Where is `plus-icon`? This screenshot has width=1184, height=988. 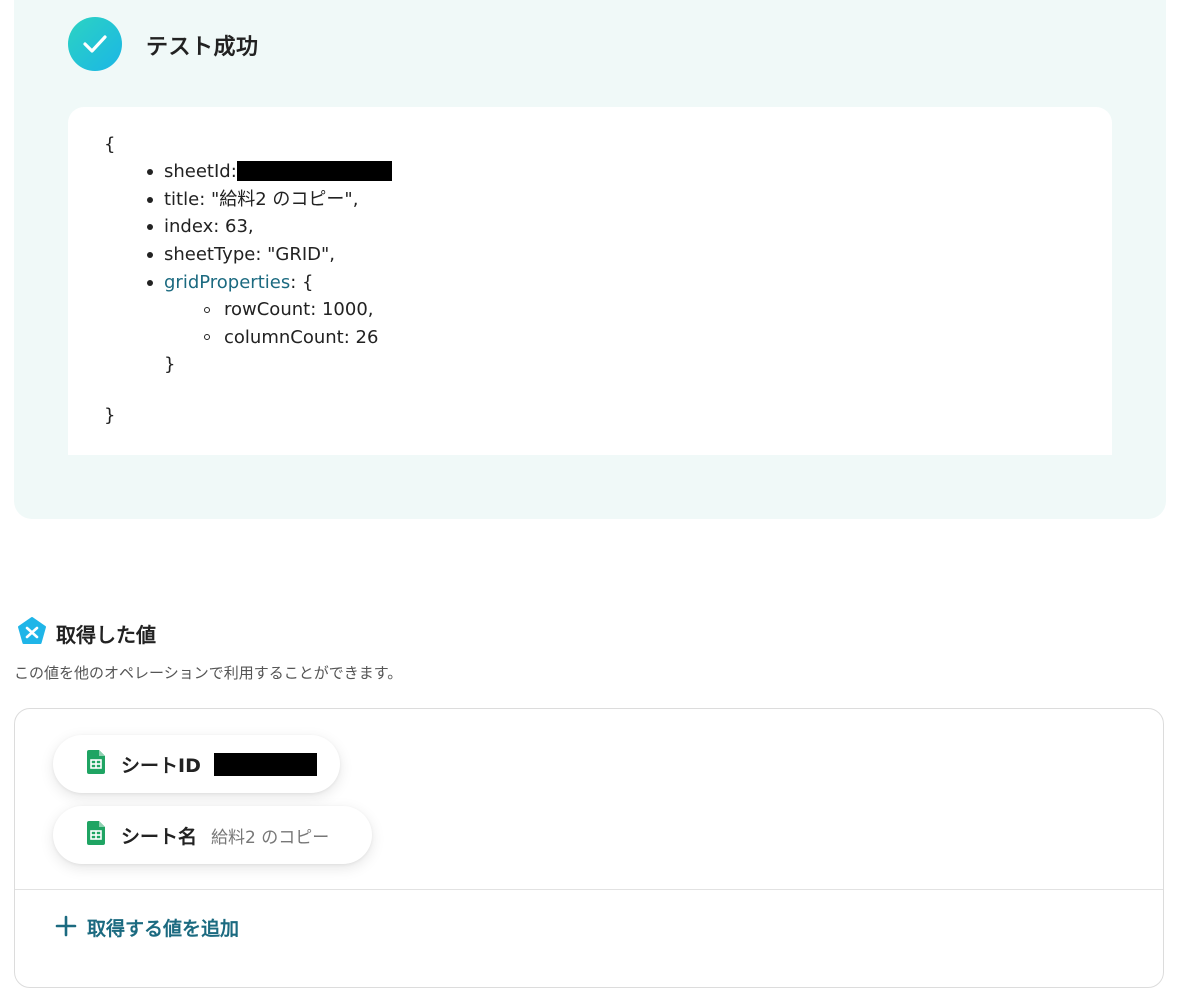 plus-icon is located at coordinates (66, 928).